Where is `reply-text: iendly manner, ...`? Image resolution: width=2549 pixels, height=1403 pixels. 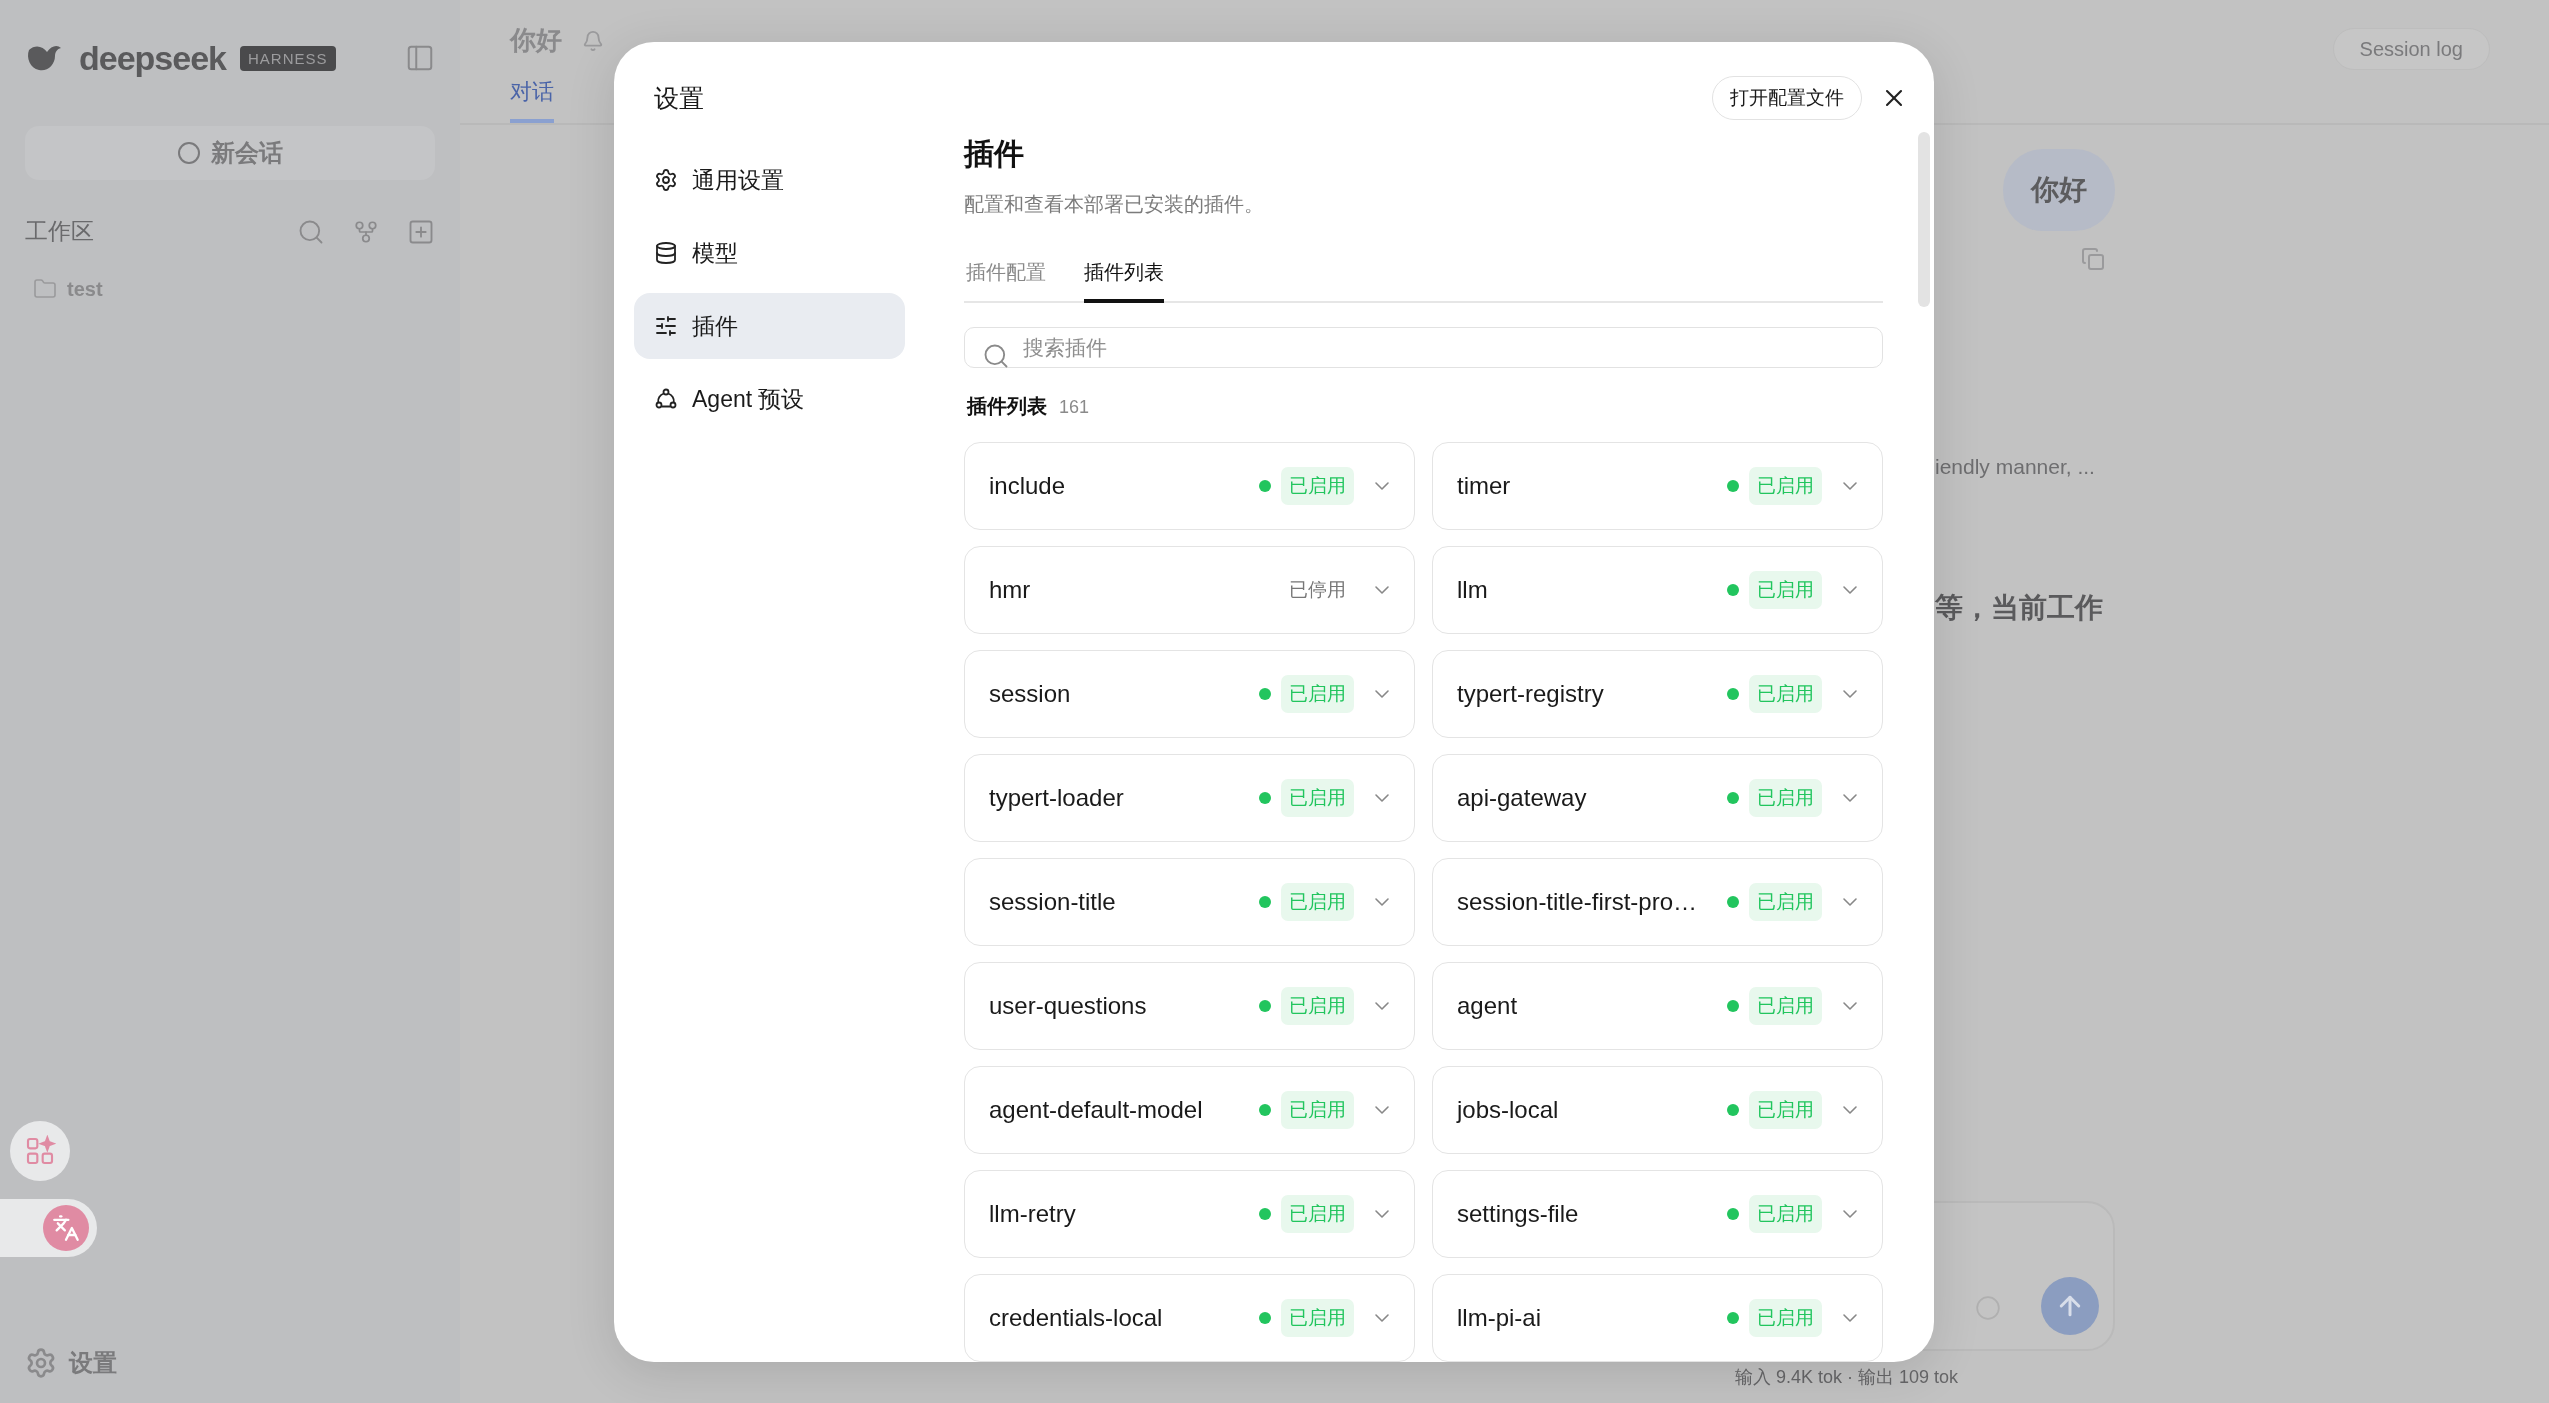
reply-text: iendly manner, ... is located at coordinates (2015, 467).